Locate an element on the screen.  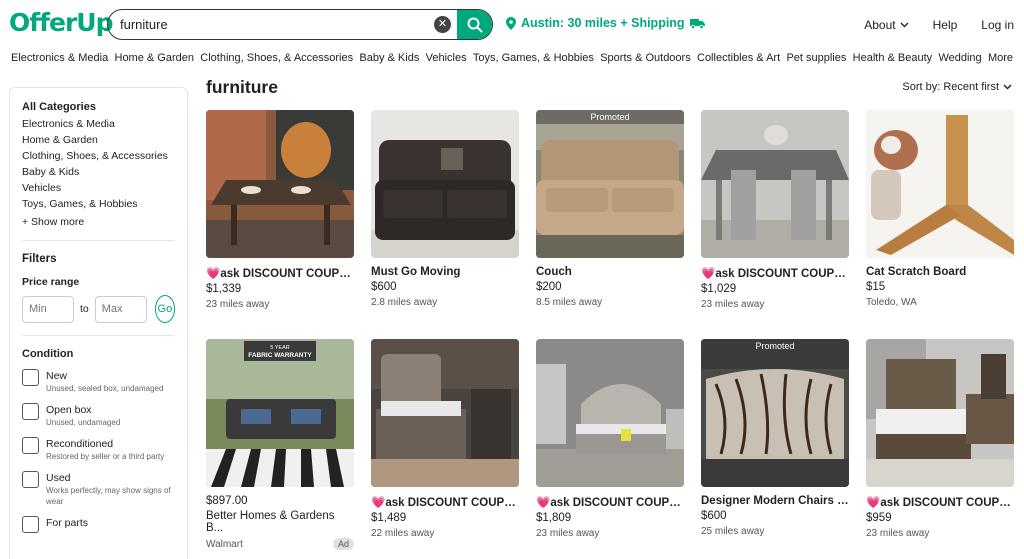
location-label: Austin: 30 miles + Shipping is located at coordinates (603, 23).